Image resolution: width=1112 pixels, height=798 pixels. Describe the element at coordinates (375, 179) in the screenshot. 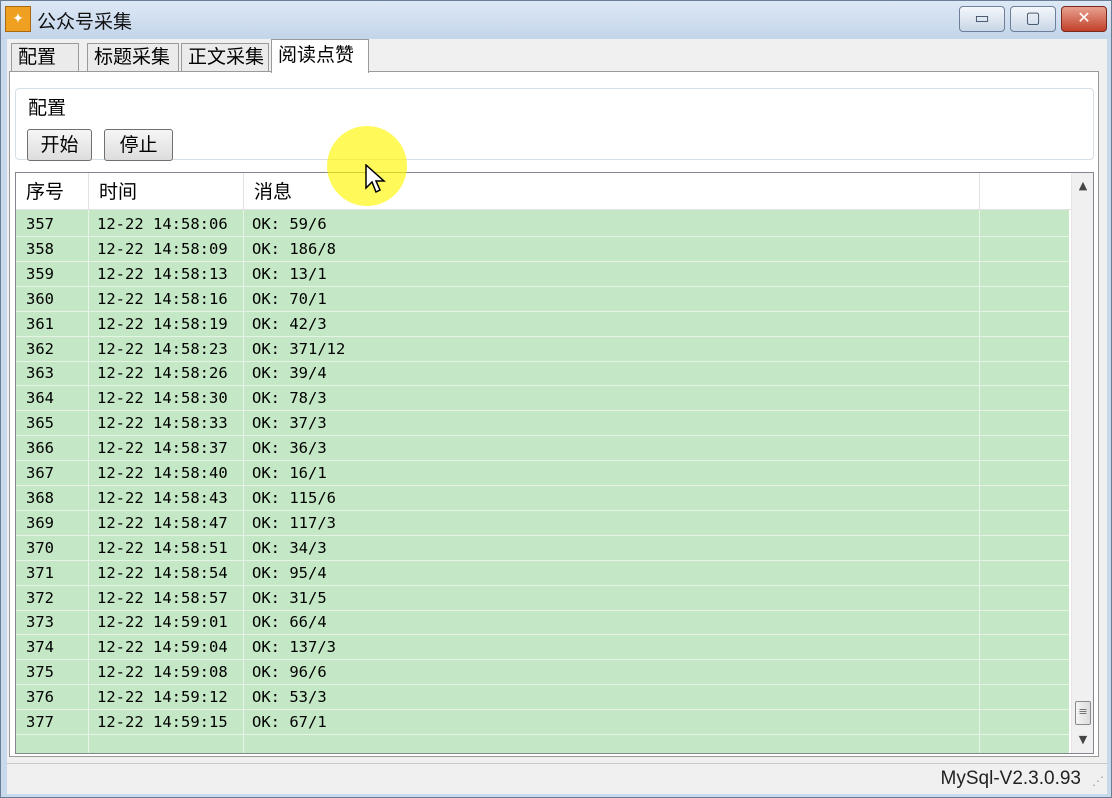

I see `mouse-pointer-icon` at that location.